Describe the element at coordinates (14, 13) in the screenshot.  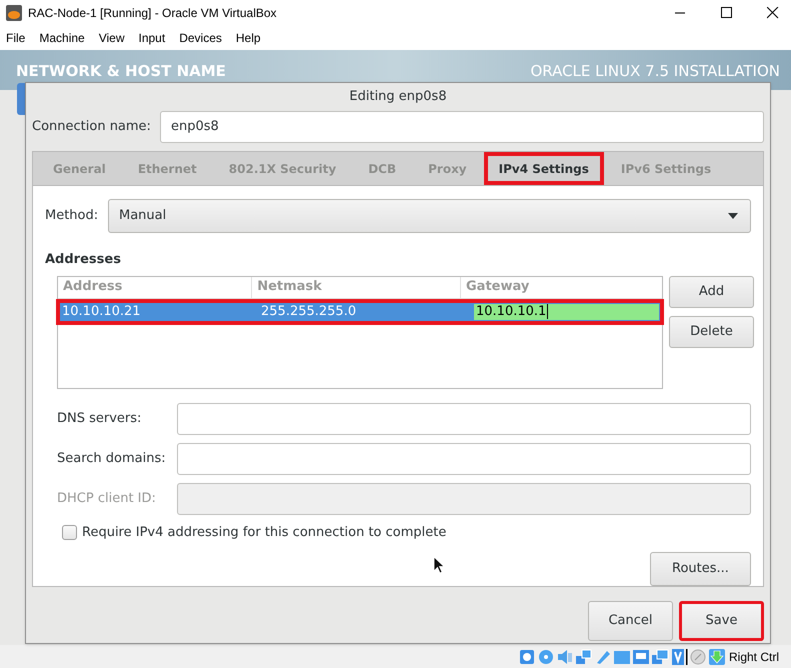
I see `app-logo-icon` at that location.